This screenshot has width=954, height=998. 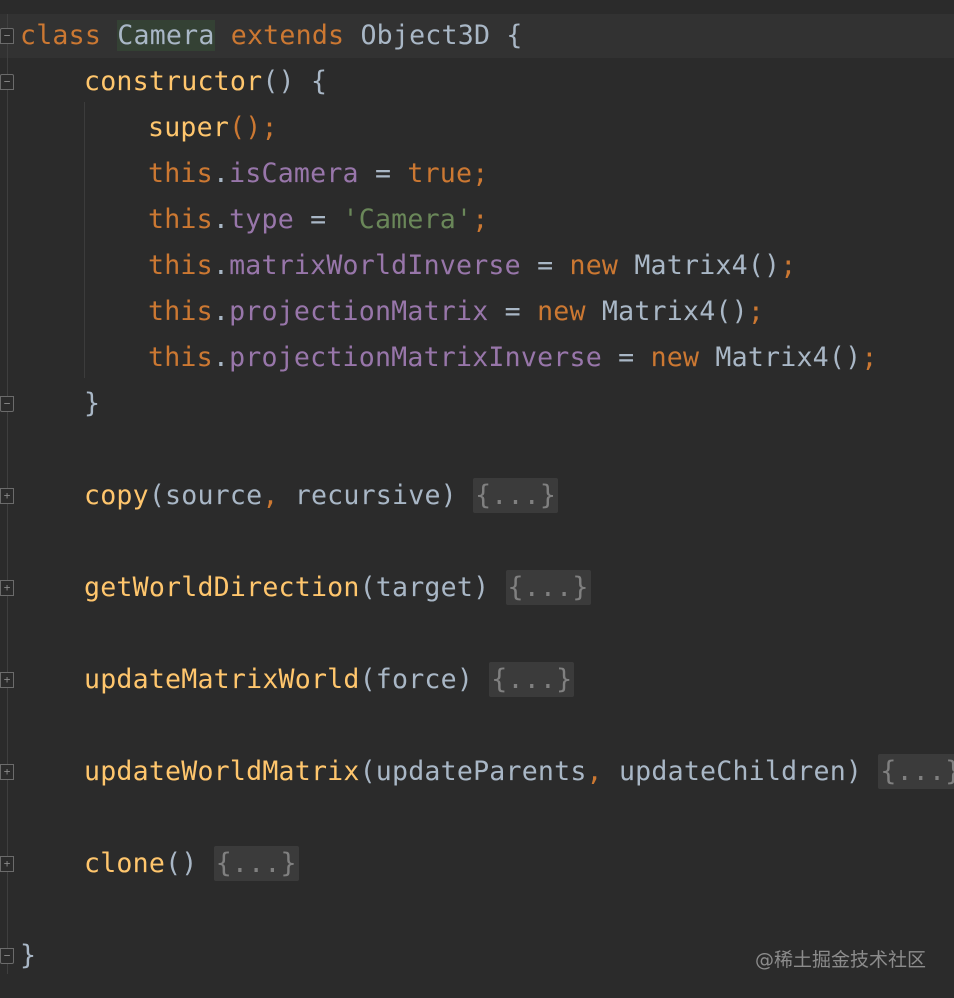 What do you see at coordinates (295, 81) in the screenshot?
I see `constructor-signature: () {` at bounding box center [295, 81].